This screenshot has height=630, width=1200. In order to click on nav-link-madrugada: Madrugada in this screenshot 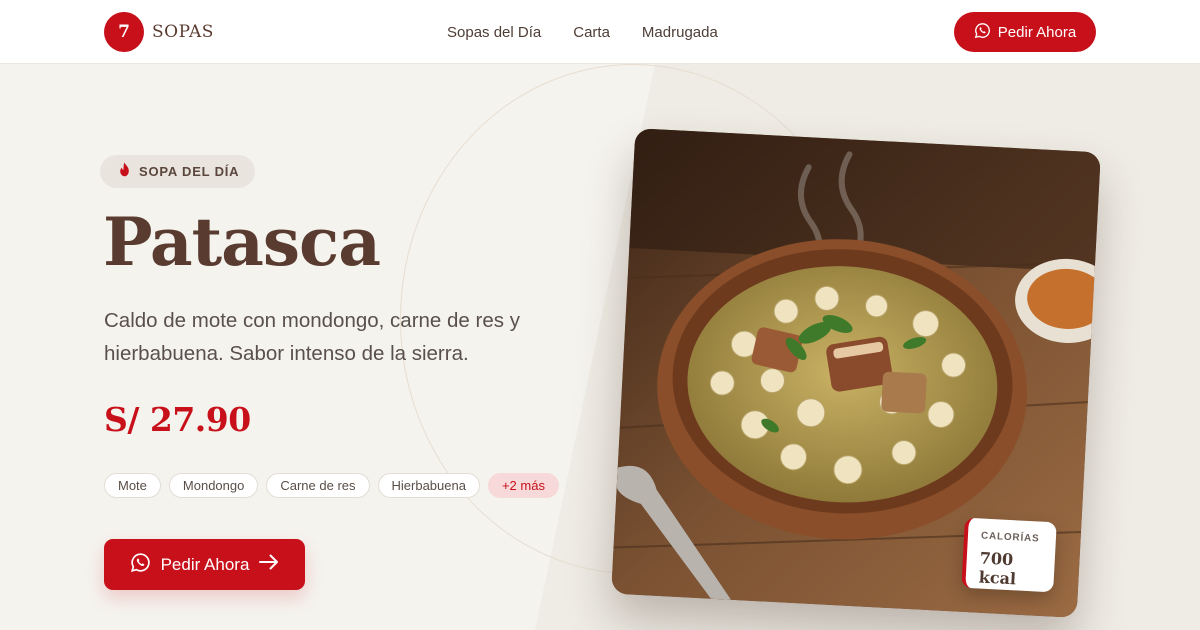, I will do `click(680, 32)`.